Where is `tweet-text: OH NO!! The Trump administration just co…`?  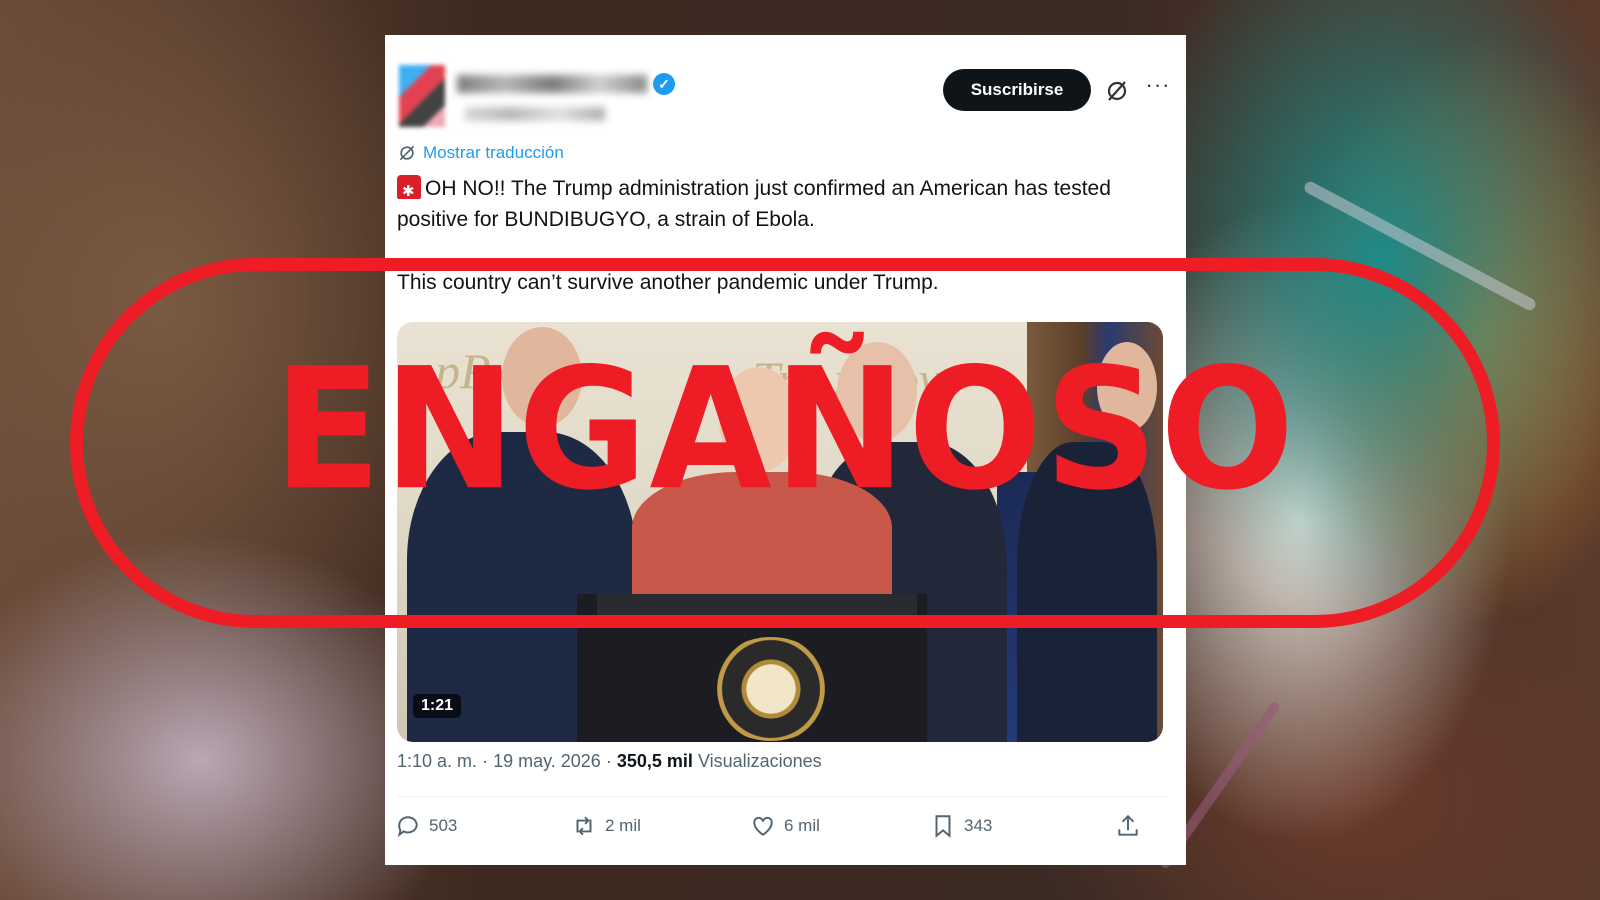
tweet-text: OH NO!! The Trump administration just co… is located at coordinates (782, 235).